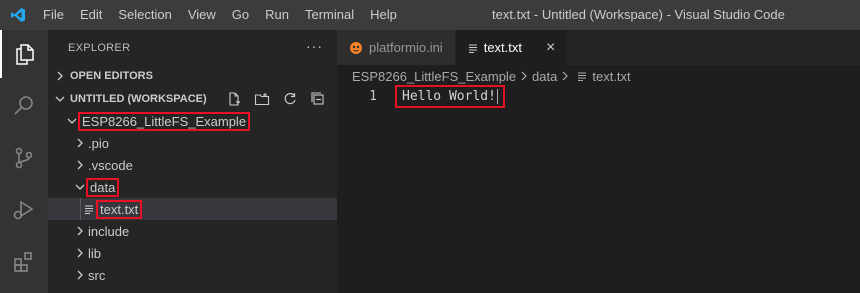 Image resolution: width=860 pixels, height=293 pixels. Describe the element at coordinates (383, 15) in the screenshot. I see `menu-help: Help` at that location.